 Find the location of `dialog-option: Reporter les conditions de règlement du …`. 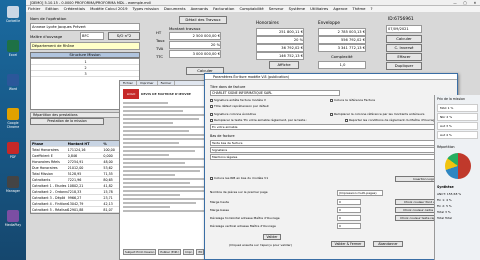

dialog-option: Reporter les conditions de règlement du … is located at coordinates (390, 120).